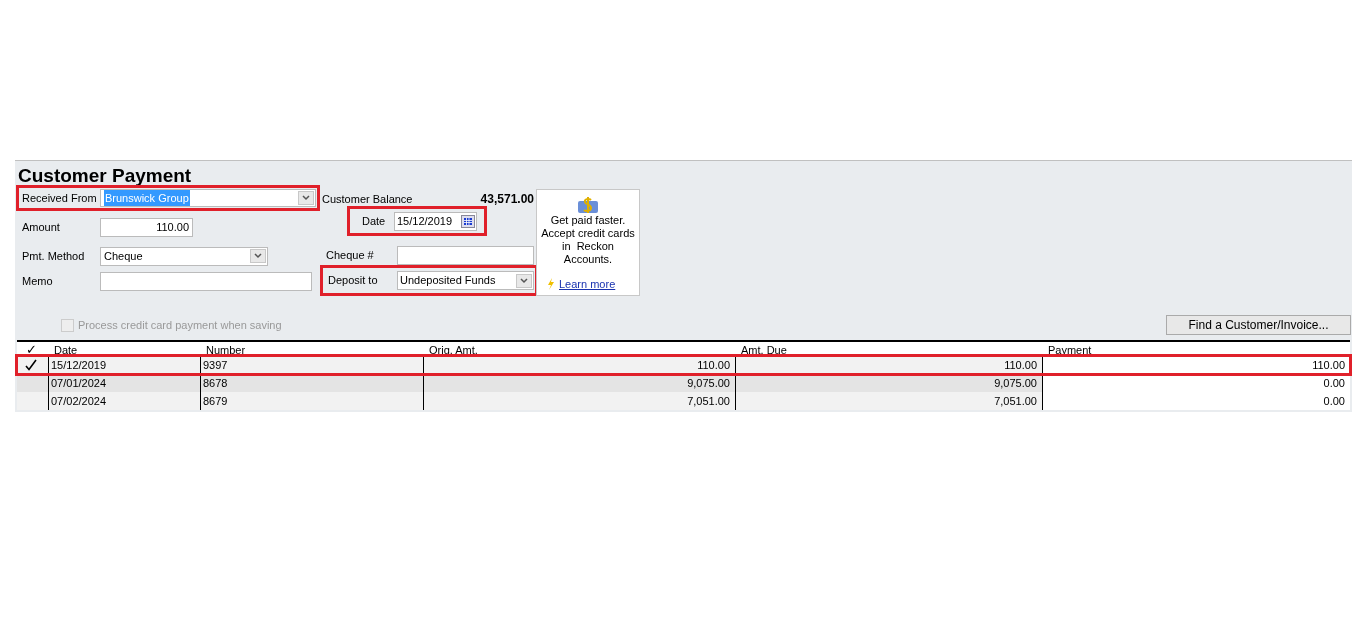 Image resolution: width=1366 pixels, height=629 pixels. I want to click on column-header: Amt. Due, so click(764, 350).